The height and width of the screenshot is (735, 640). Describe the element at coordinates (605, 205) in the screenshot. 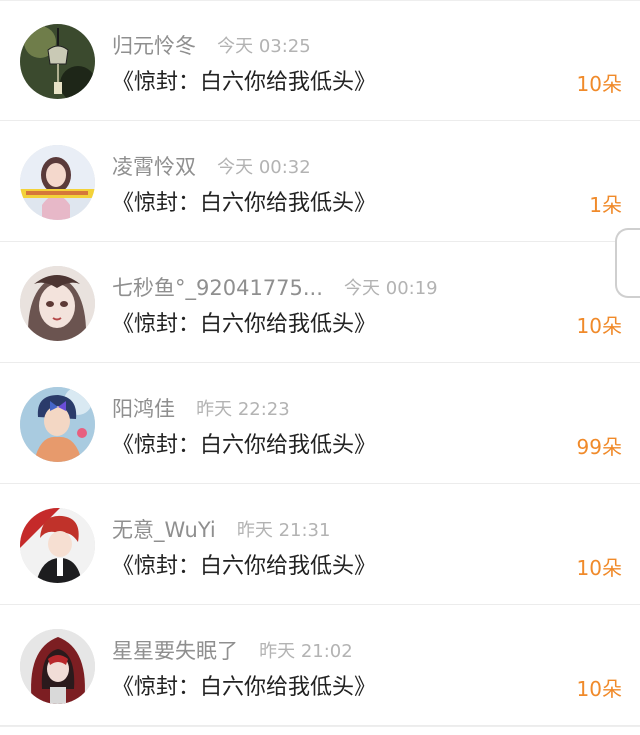

I see `flower-count: 1朵` at that location.